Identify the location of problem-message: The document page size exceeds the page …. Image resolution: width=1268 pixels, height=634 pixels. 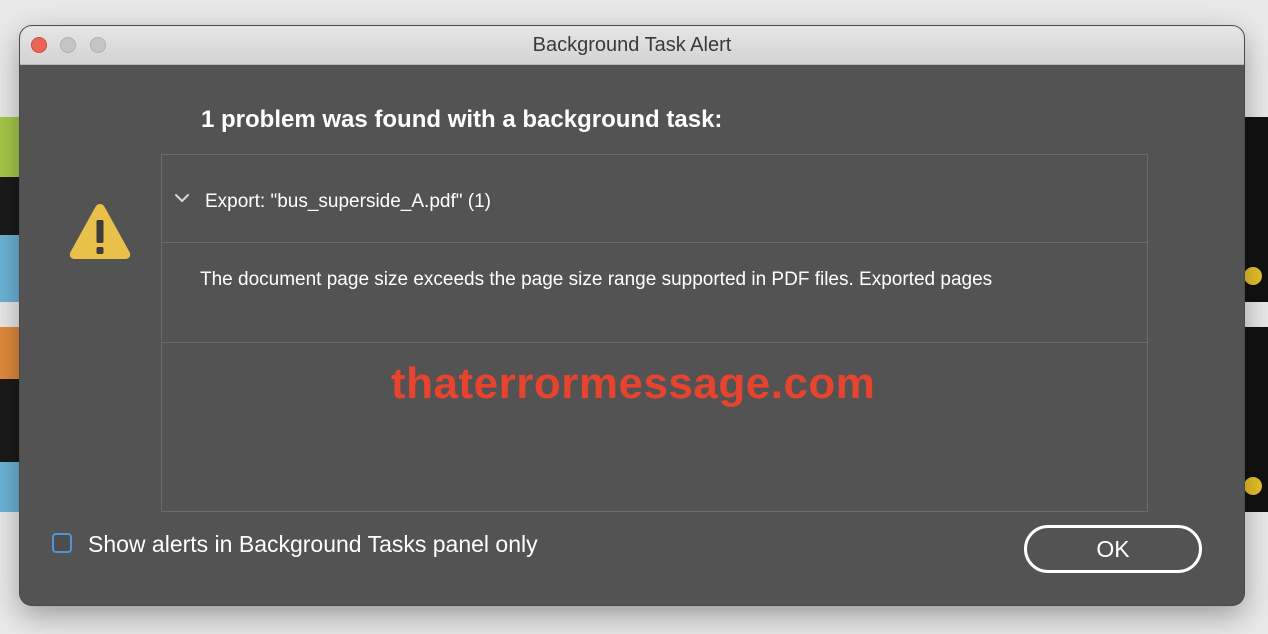
(596, 279).